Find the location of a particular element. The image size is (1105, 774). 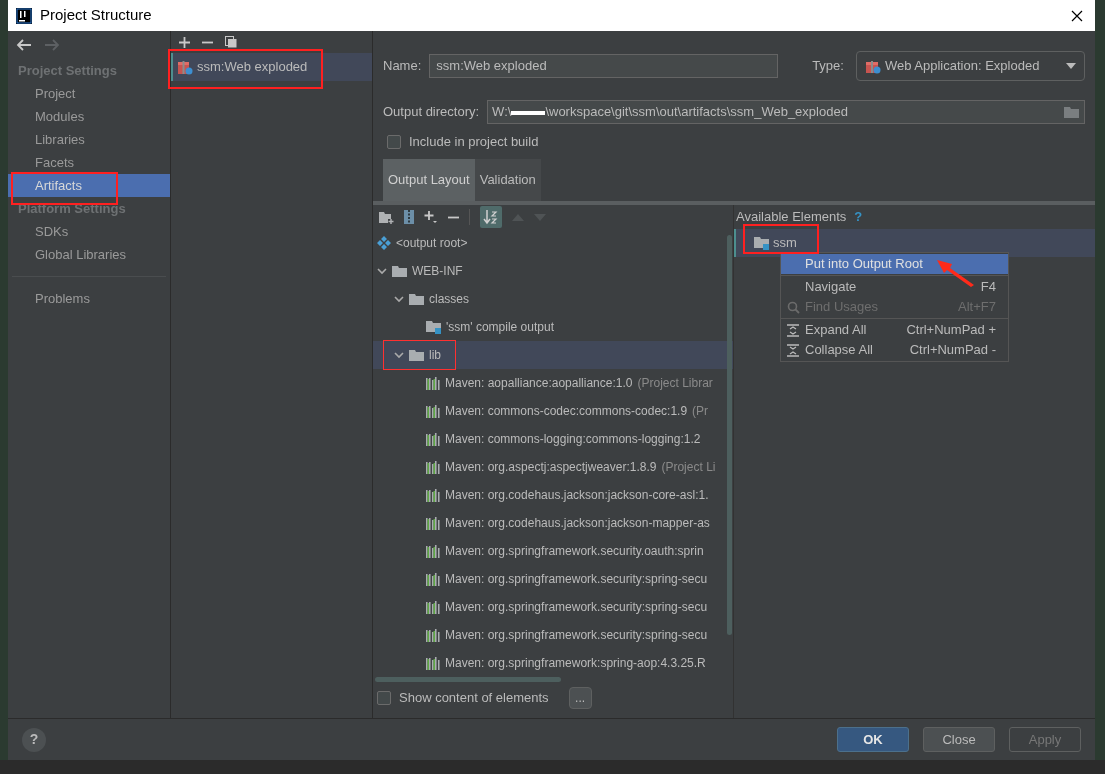

add-dropdown-icon is located at coordinates (431, 217).